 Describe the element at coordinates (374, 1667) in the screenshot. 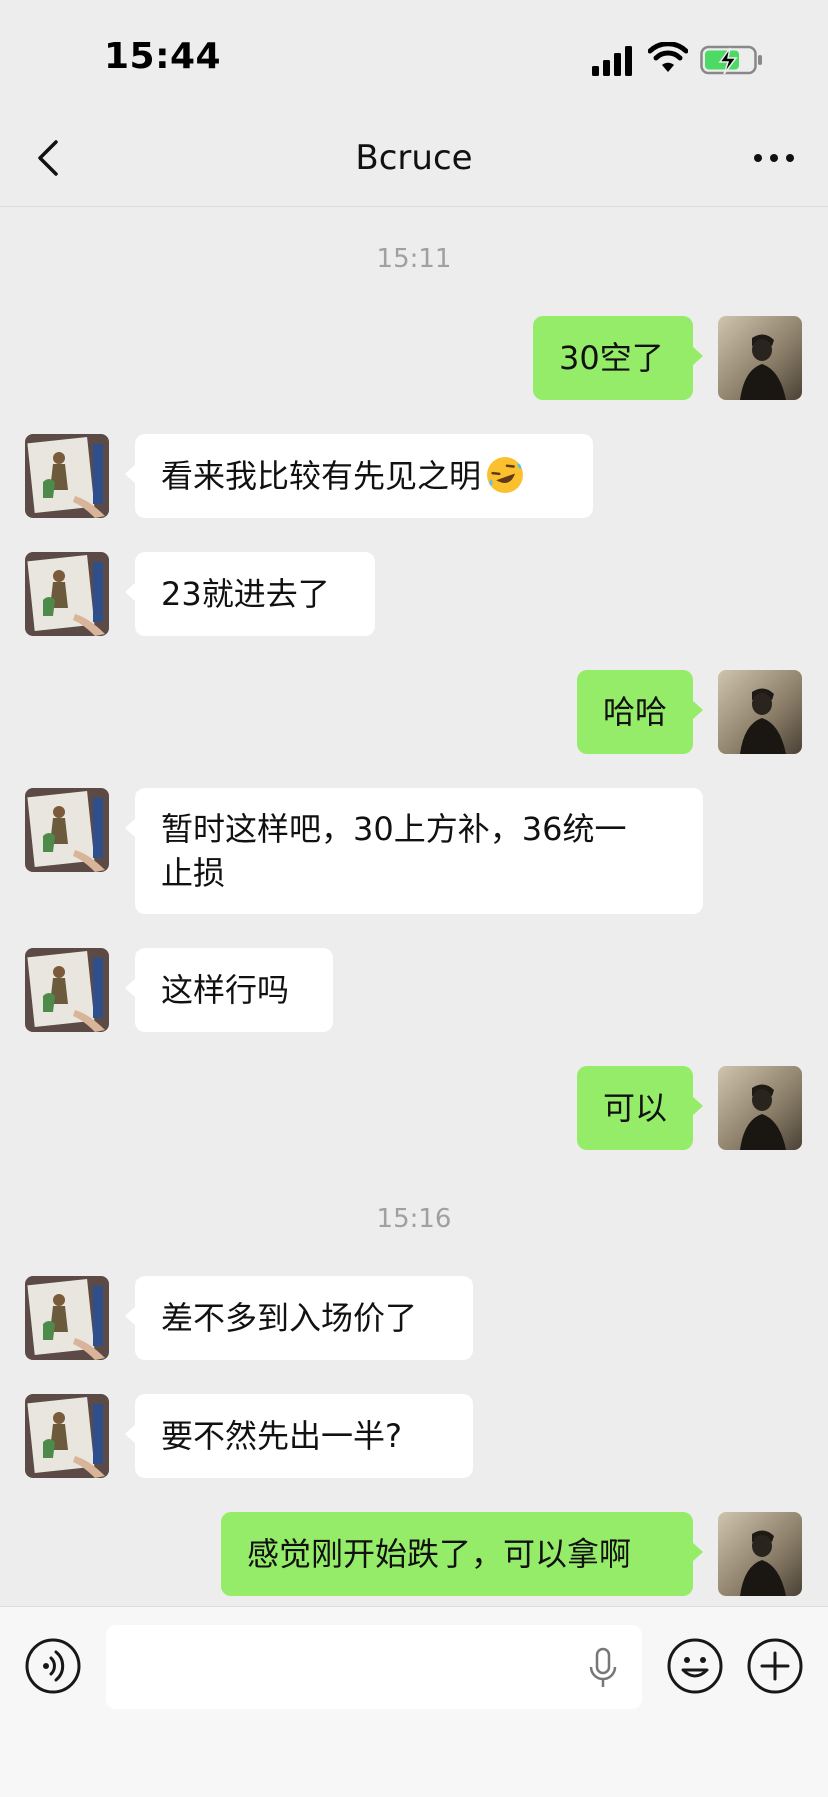

I see `message-input` at that location.